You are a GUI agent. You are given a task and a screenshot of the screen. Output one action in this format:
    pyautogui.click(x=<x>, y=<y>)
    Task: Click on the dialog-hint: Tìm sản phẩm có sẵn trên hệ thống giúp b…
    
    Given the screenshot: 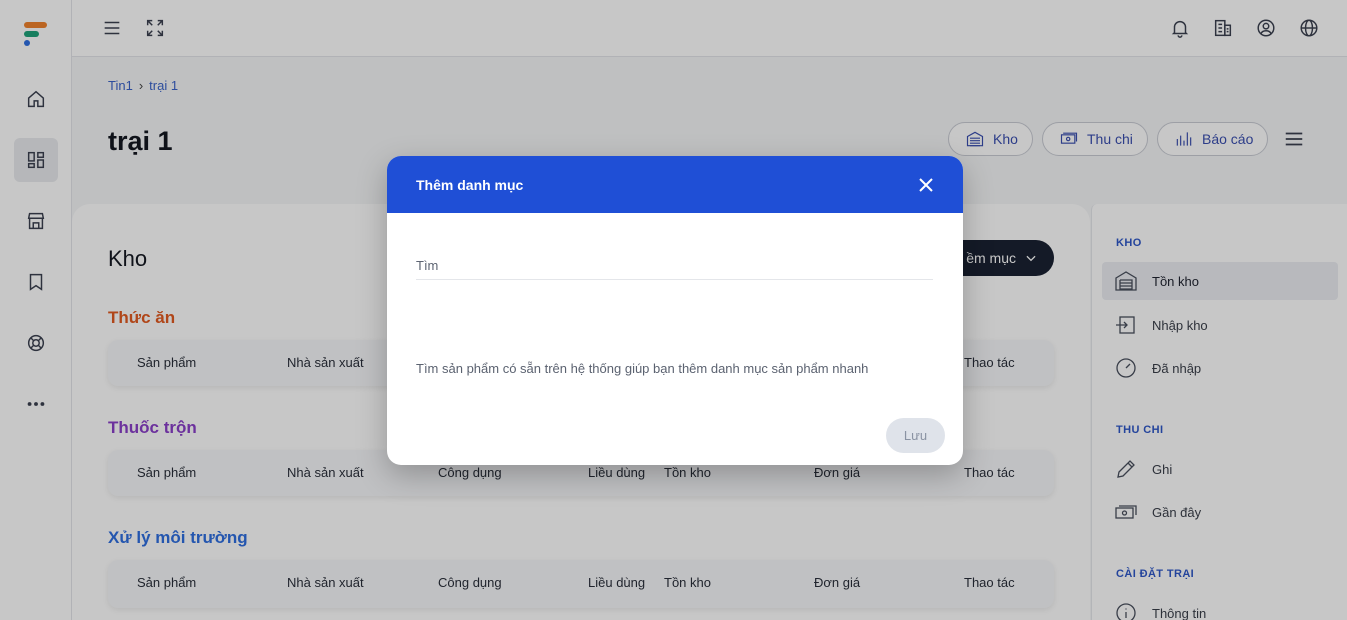 What is the action you would take?
    pyautogui.click(x=642, y=368)
    